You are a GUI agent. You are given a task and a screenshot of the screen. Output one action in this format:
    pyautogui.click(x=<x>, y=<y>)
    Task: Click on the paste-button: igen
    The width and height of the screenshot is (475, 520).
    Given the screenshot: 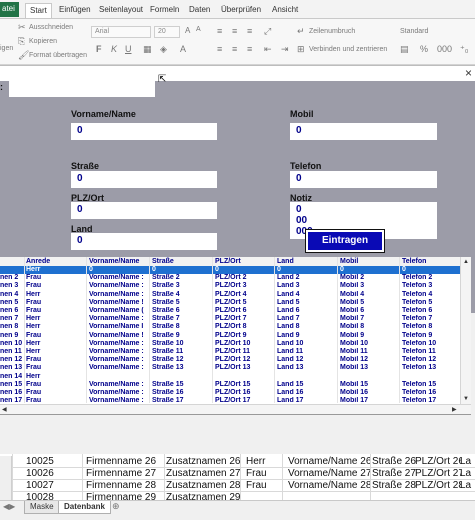 What is the action you would take?
    pyautogui.click(x=6, y=48)
    